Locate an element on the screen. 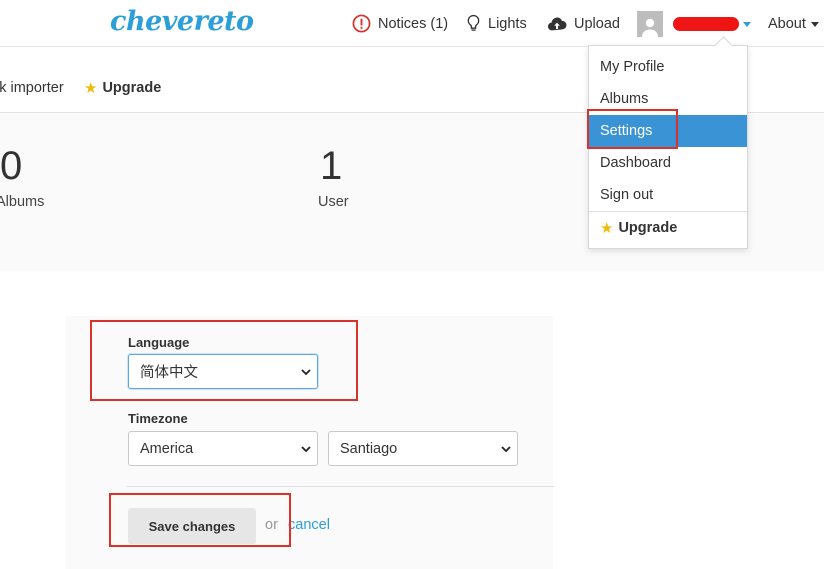 The height and width of the screenshot is (569, 824). avatar is located at coordinates (650, 23).